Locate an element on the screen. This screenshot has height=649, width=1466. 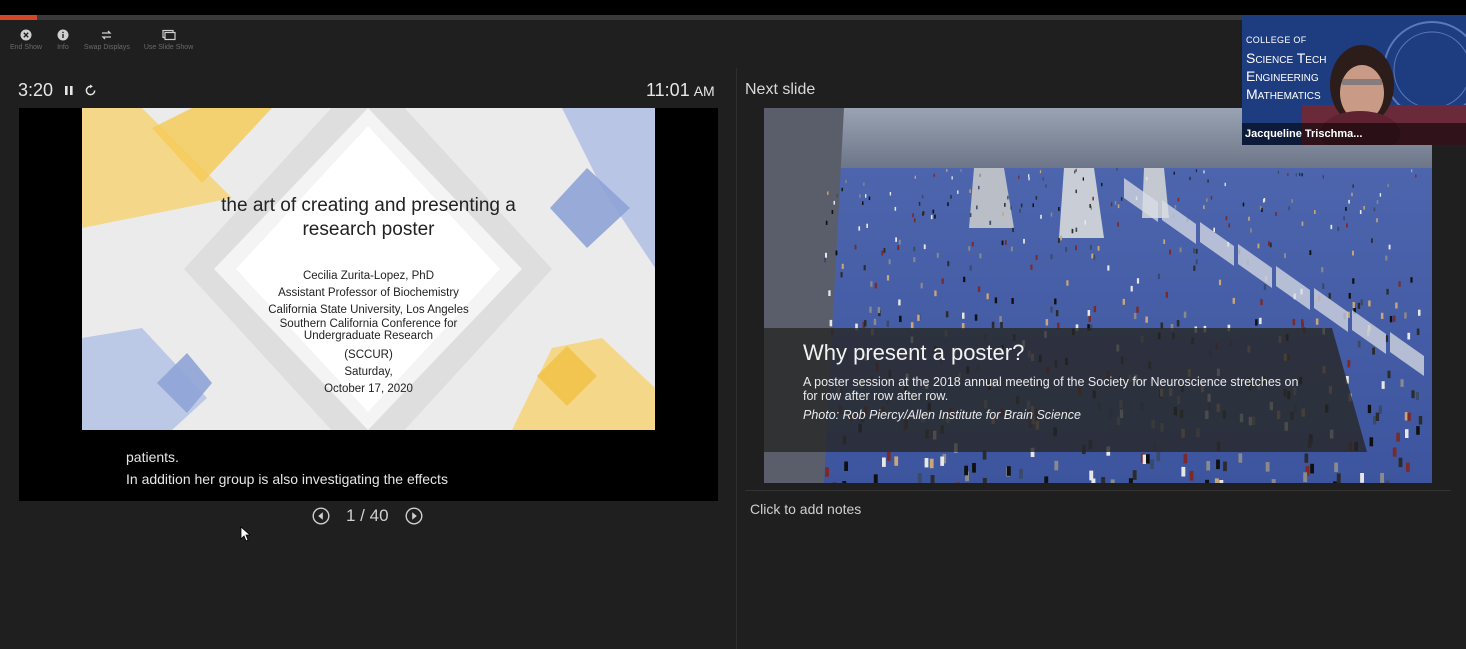
speaker-notes: Click to add notes is located at coordinates (805, 509).